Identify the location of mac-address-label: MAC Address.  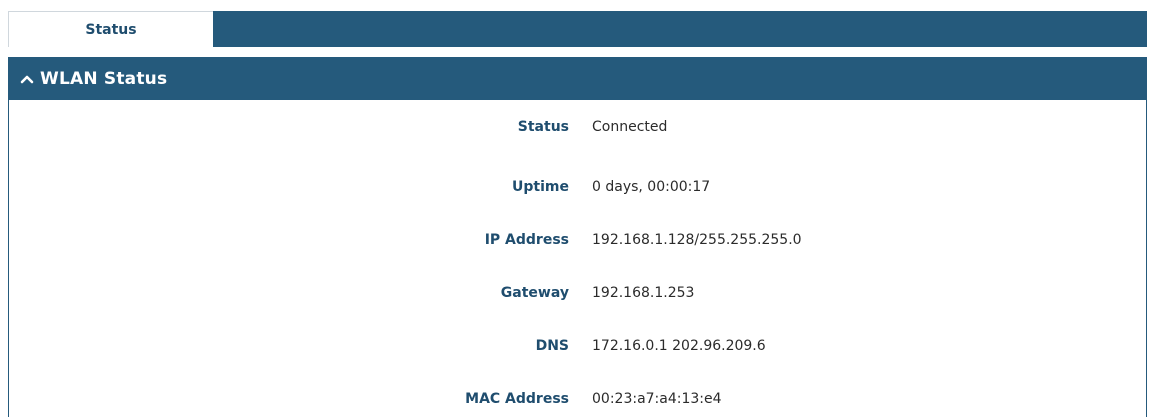
(517, 399).